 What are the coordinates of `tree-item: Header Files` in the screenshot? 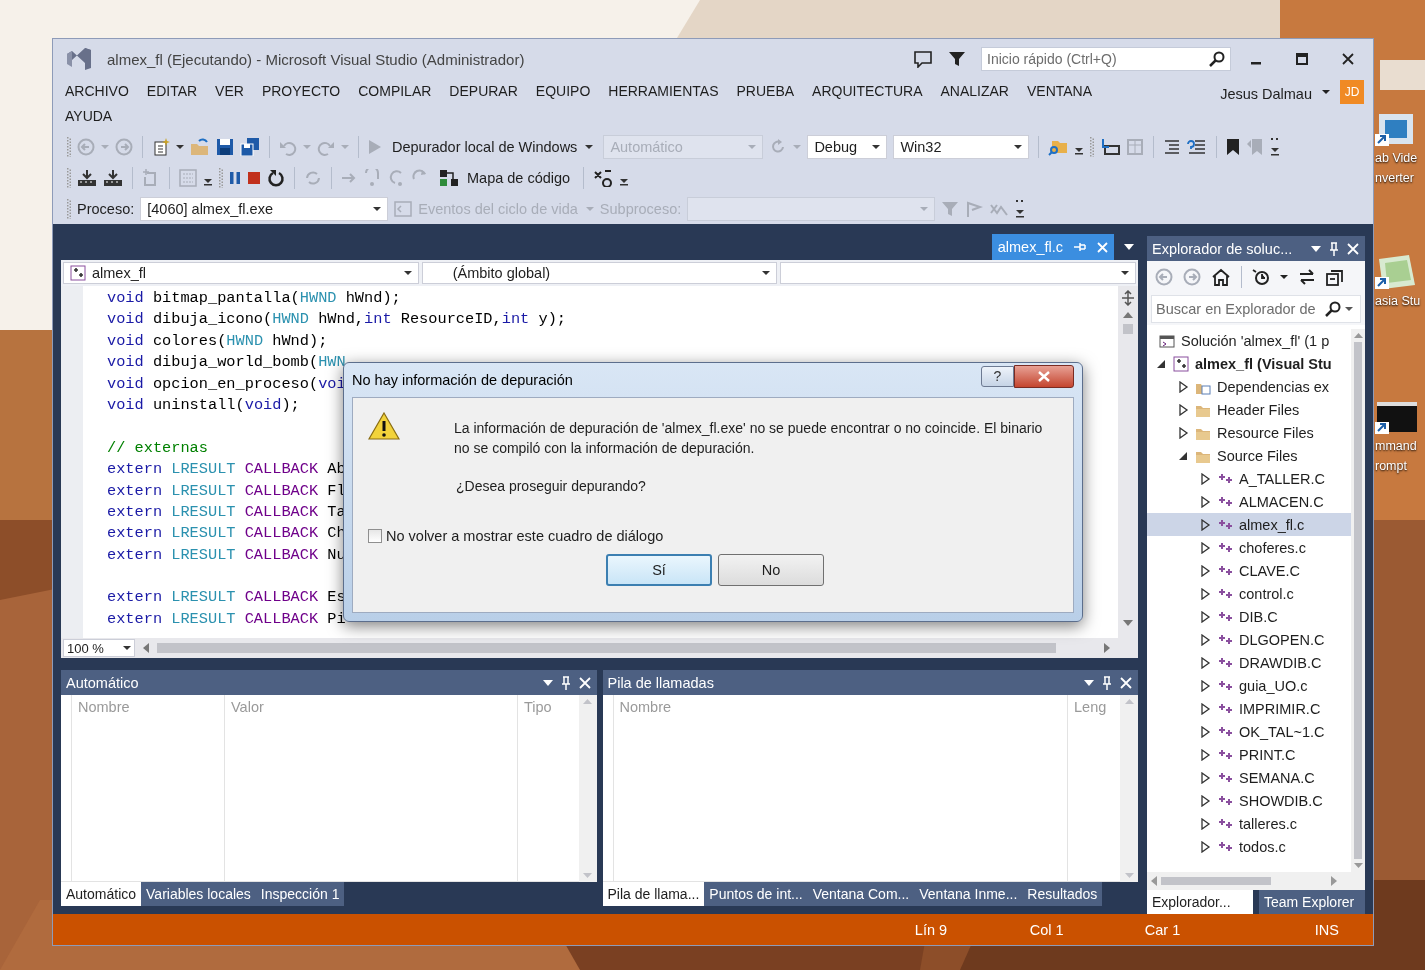 It's located at (1249, 409).